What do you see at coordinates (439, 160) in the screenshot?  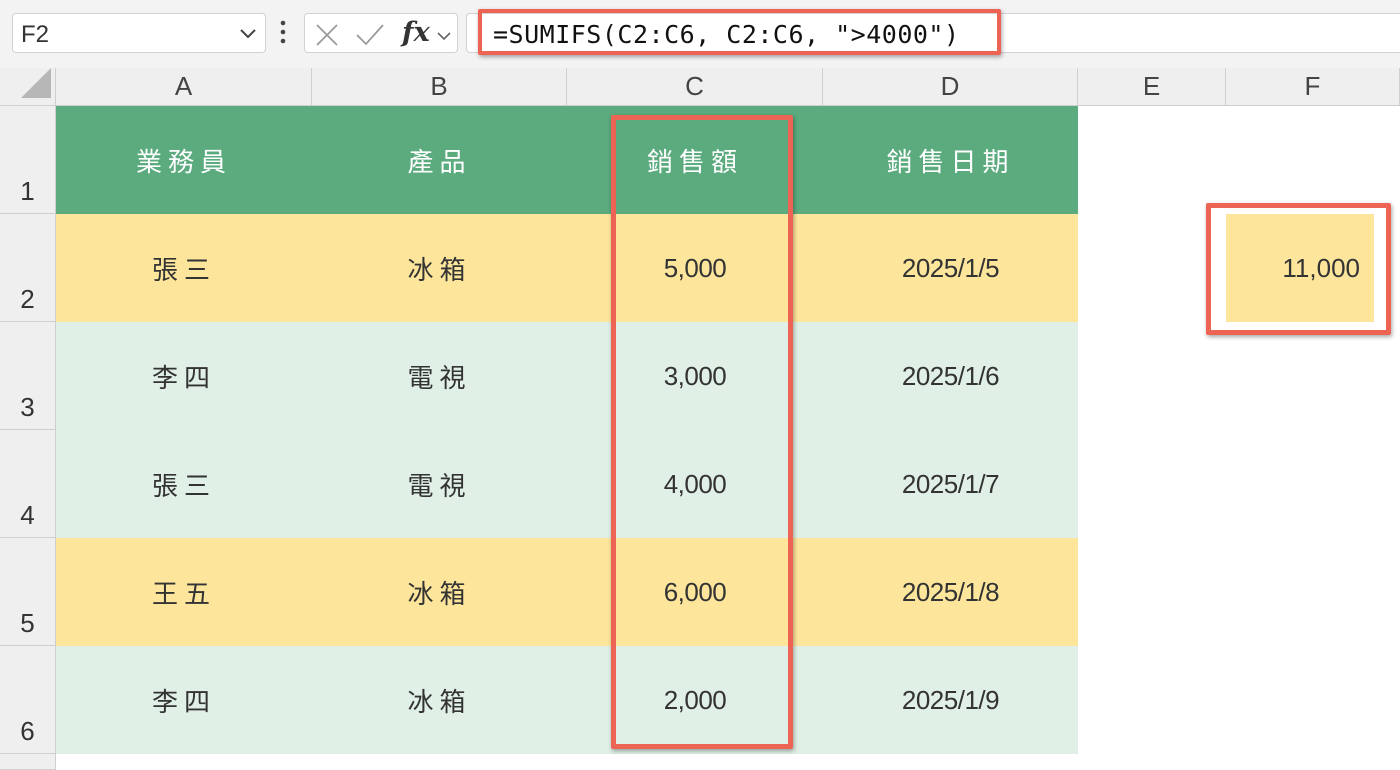 I see `cell-b1: 產品` at bounding box center [439, 160].